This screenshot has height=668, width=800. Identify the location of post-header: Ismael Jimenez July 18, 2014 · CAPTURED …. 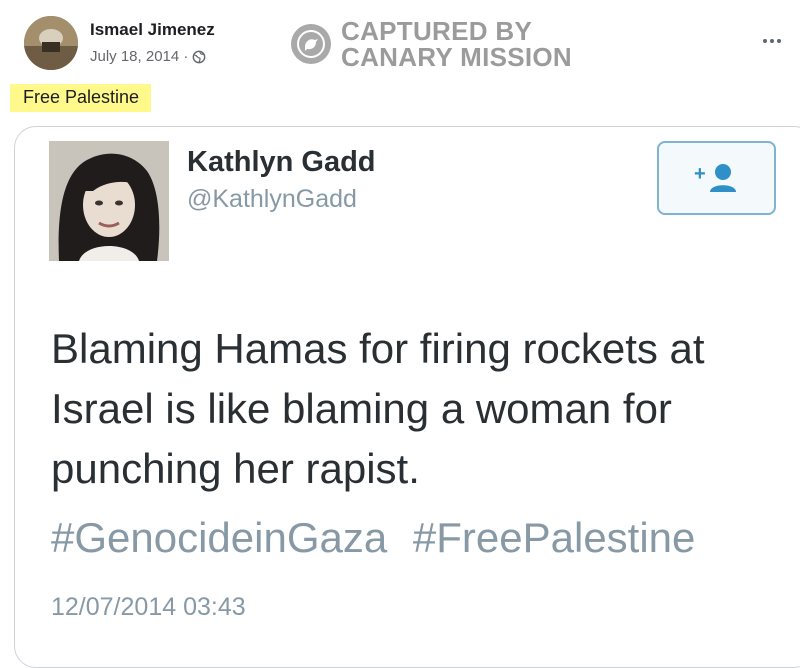
(400, 40).